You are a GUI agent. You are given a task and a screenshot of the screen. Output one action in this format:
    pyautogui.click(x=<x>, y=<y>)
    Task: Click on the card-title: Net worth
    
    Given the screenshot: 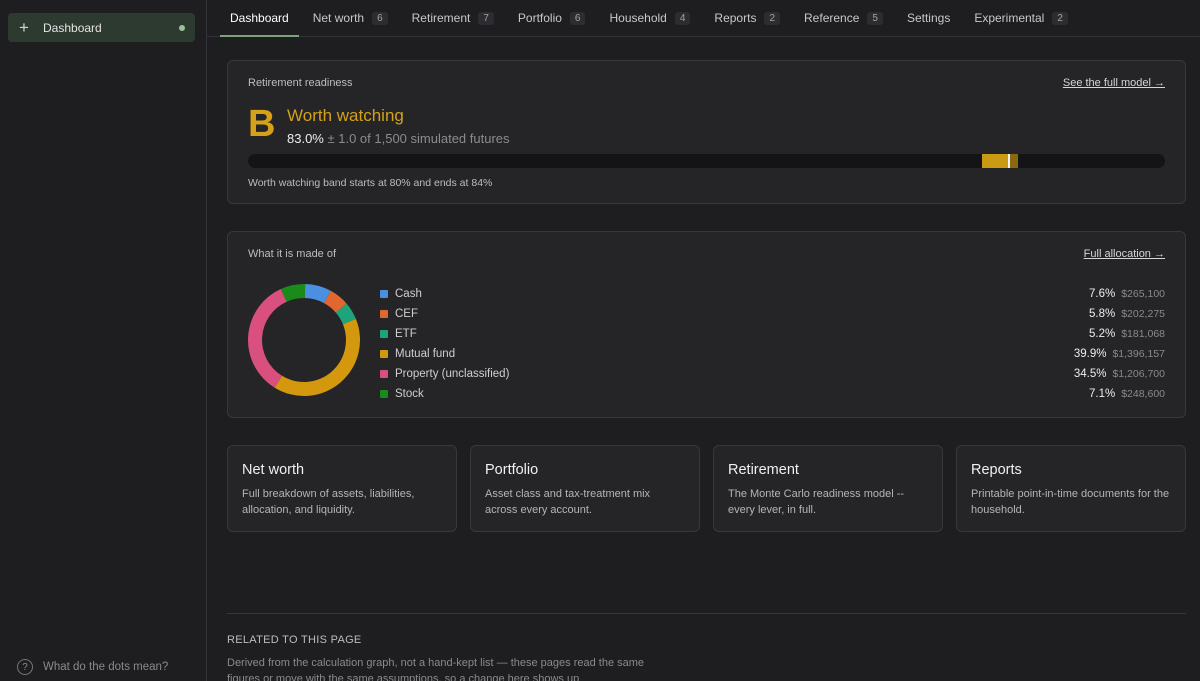 What is the action you would take?
    pyautogui.click(x=273, y=470)
    